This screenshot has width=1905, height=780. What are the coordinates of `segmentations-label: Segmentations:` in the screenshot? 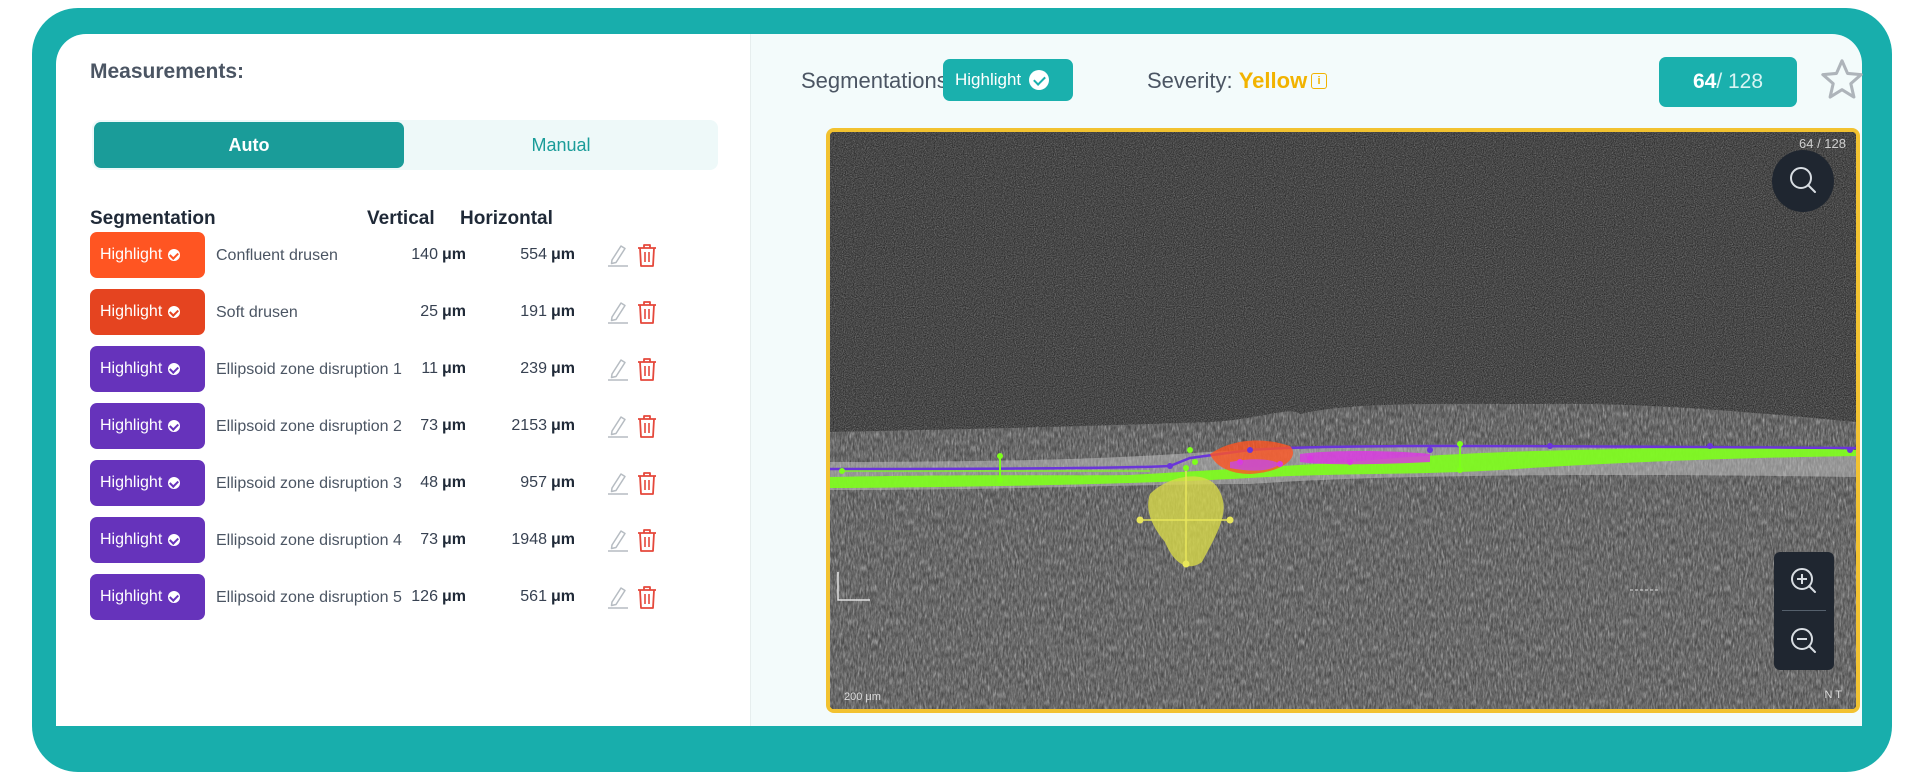 It's located at (877, 80).